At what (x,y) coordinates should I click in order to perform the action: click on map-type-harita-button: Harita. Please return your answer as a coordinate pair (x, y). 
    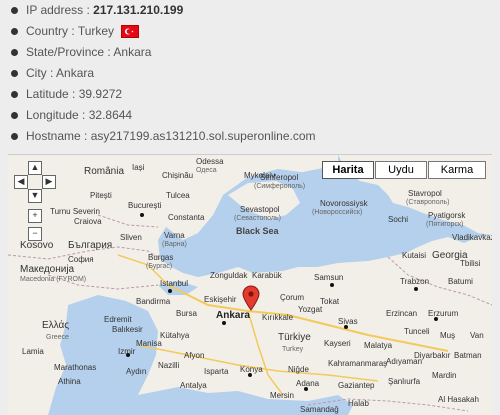
    Looking at the image, I should click on (348, 170).